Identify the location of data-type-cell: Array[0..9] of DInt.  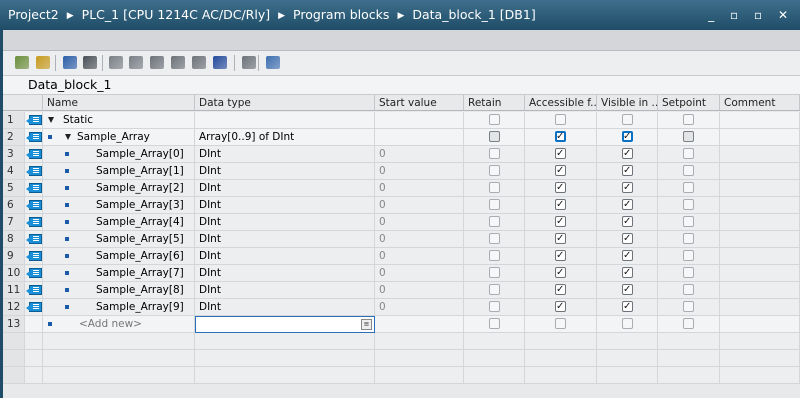
(285, 137).